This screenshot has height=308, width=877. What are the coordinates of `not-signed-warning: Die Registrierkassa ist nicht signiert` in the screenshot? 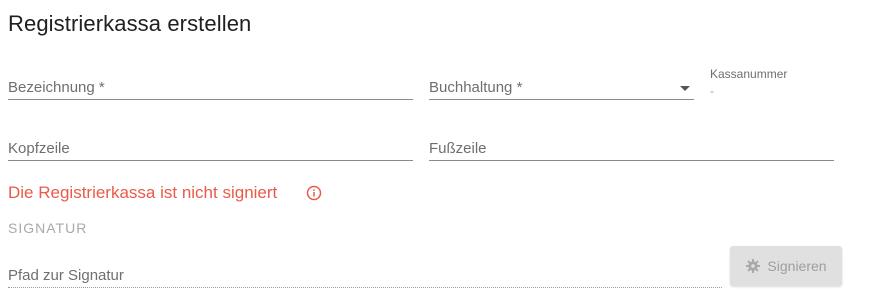 It's located at (165, 193).